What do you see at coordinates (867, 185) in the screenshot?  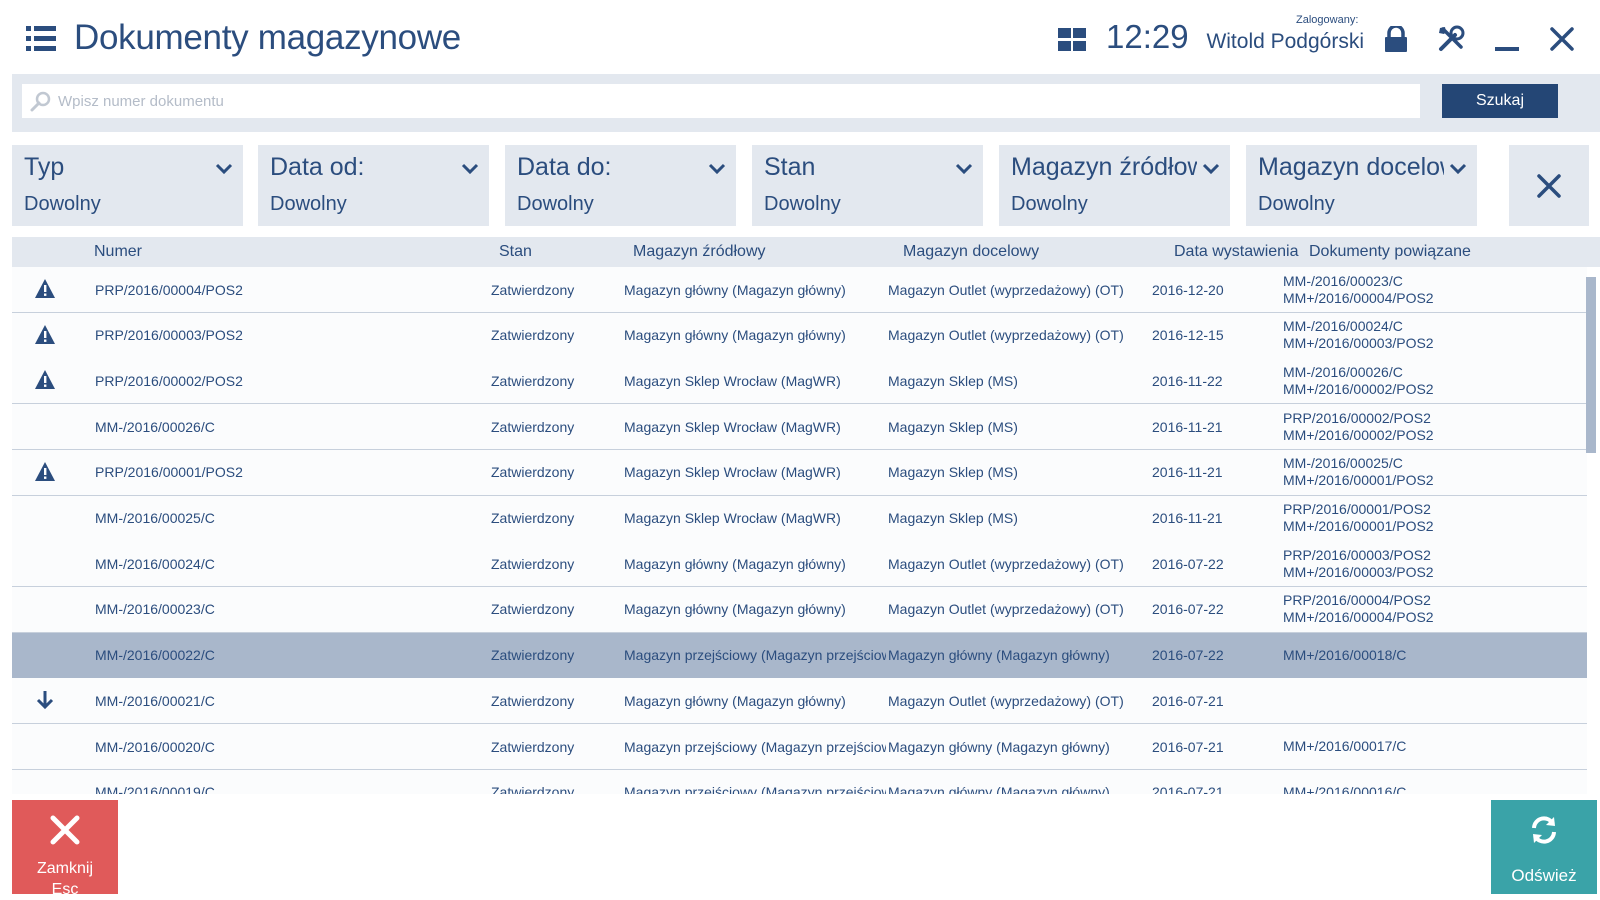 I see `filter-stan: Stan Dowolny` at bounding box center [867, 185].